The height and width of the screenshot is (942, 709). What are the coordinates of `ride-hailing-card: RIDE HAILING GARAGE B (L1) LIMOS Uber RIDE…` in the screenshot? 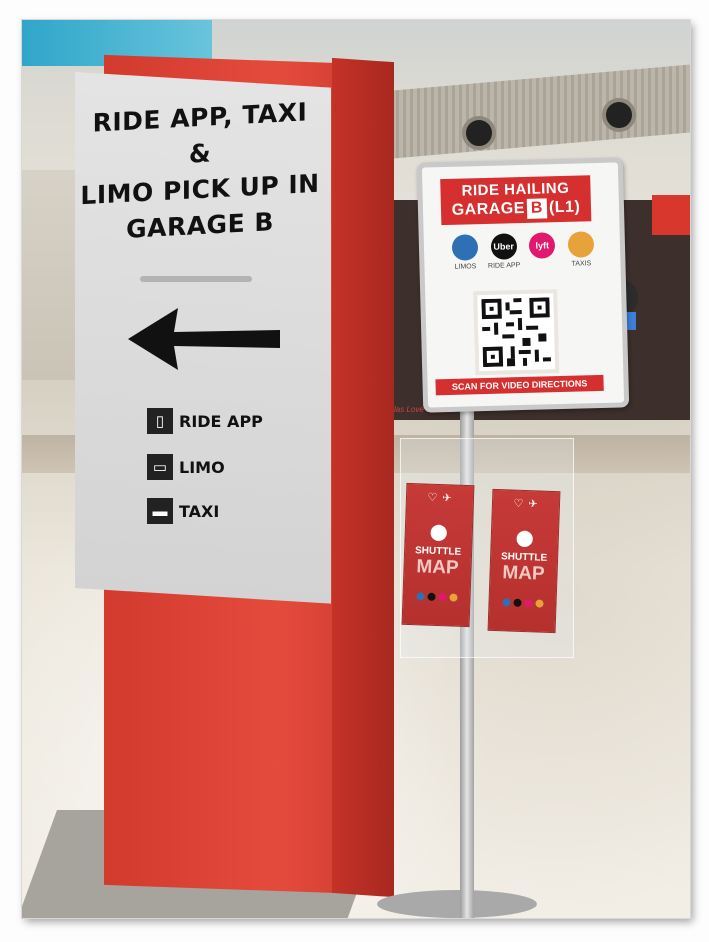 It's located at (523, 285).